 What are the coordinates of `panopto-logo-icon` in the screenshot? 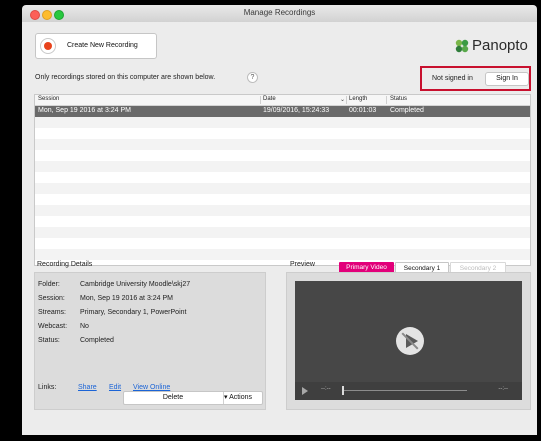 It's located at (462, 46).